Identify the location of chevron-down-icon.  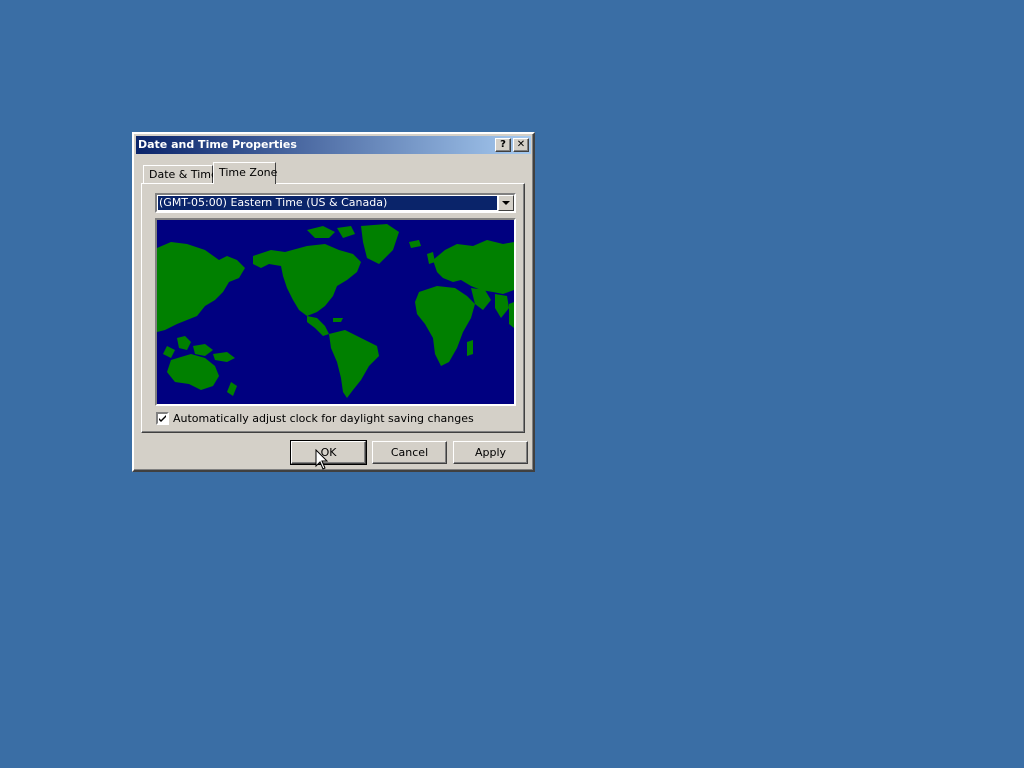
(506, 203).